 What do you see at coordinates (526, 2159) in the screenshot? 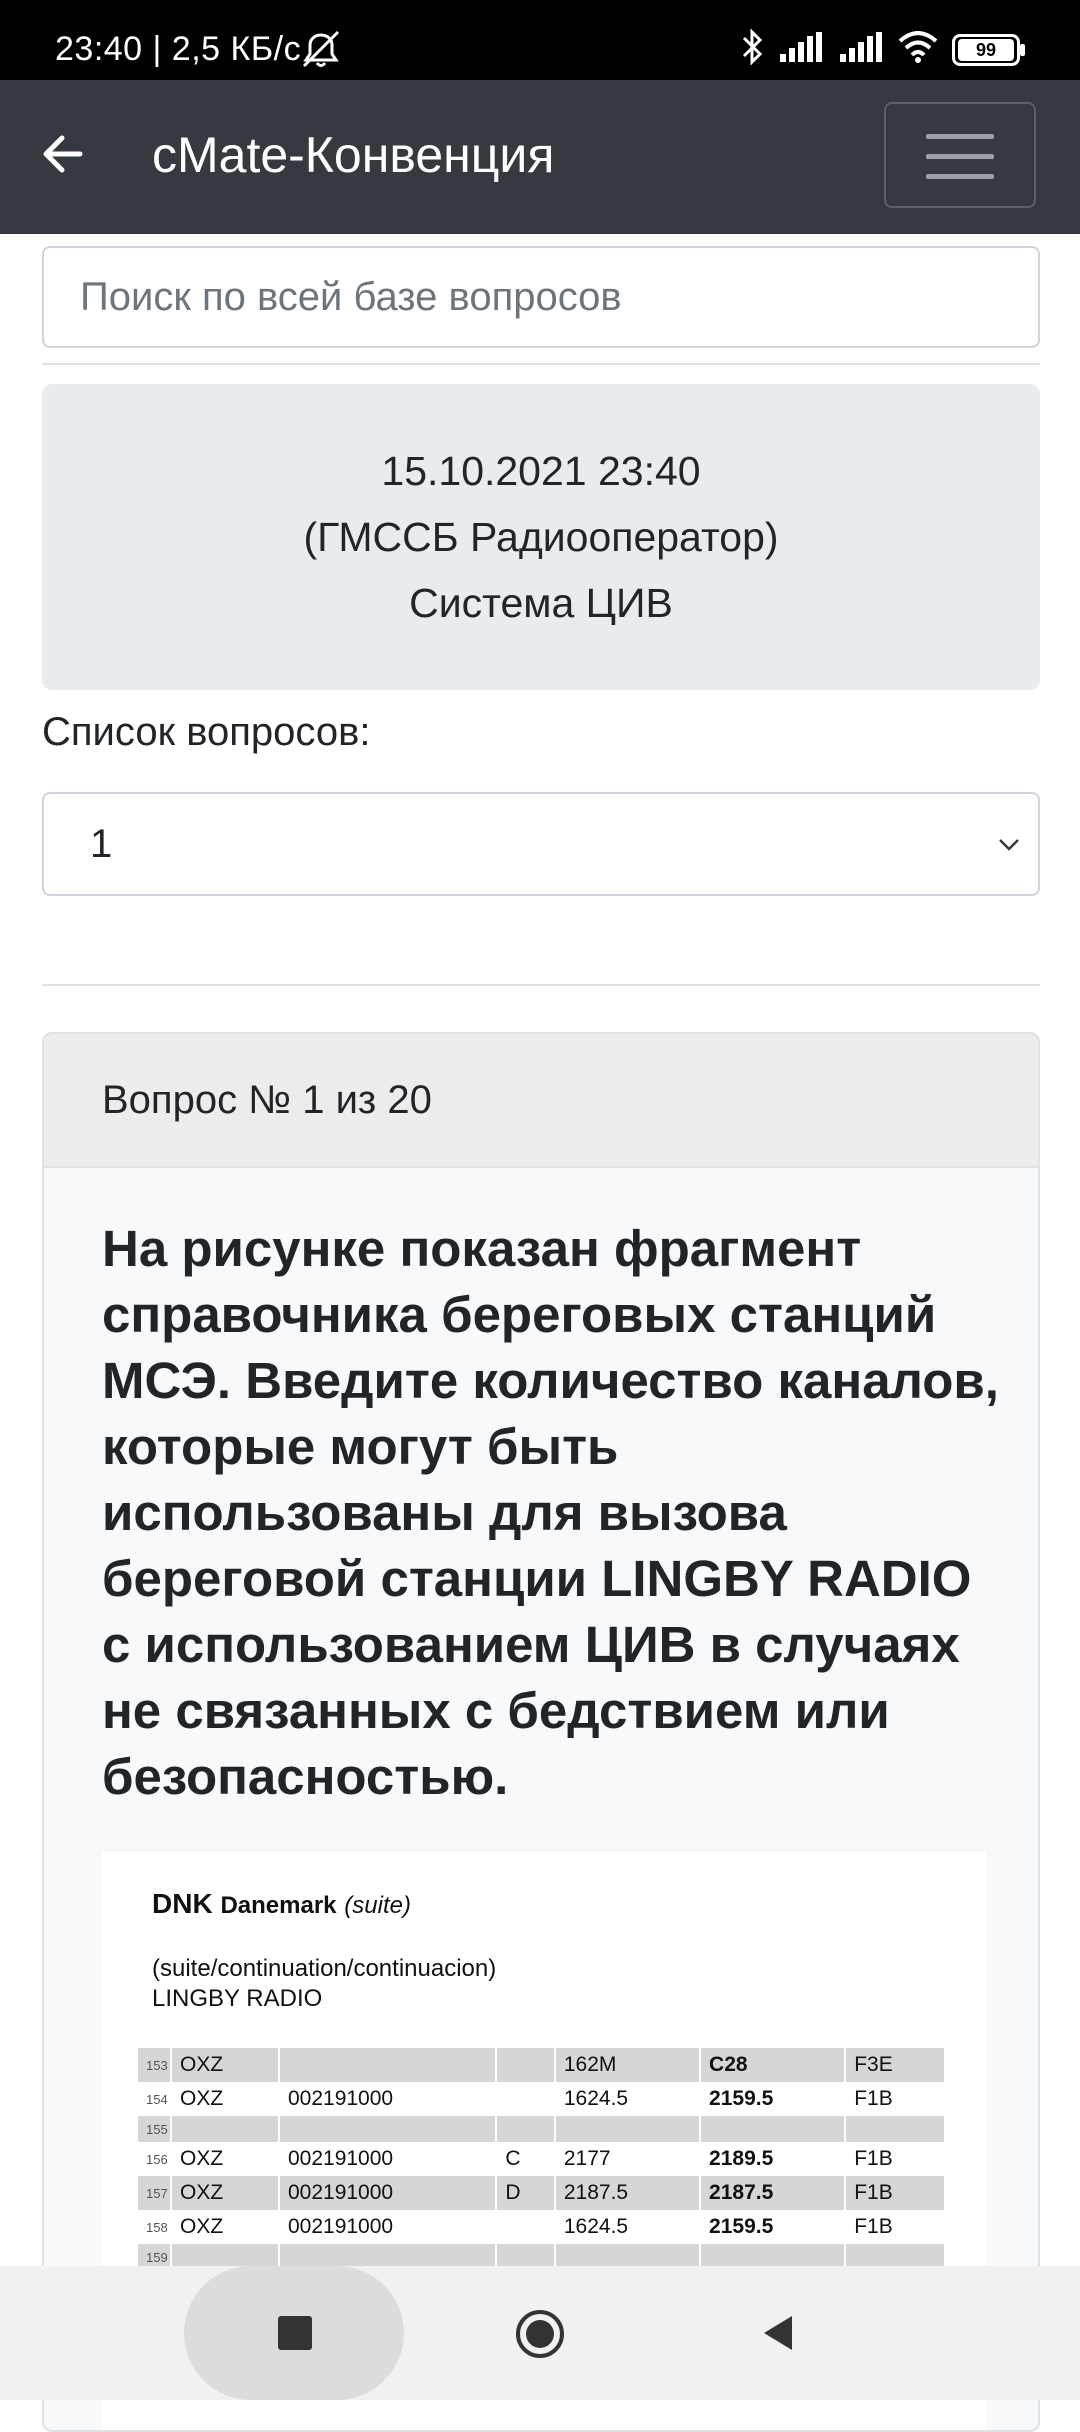
I see `station-table-cell-flag: C` at bounding box center [526, 2159].